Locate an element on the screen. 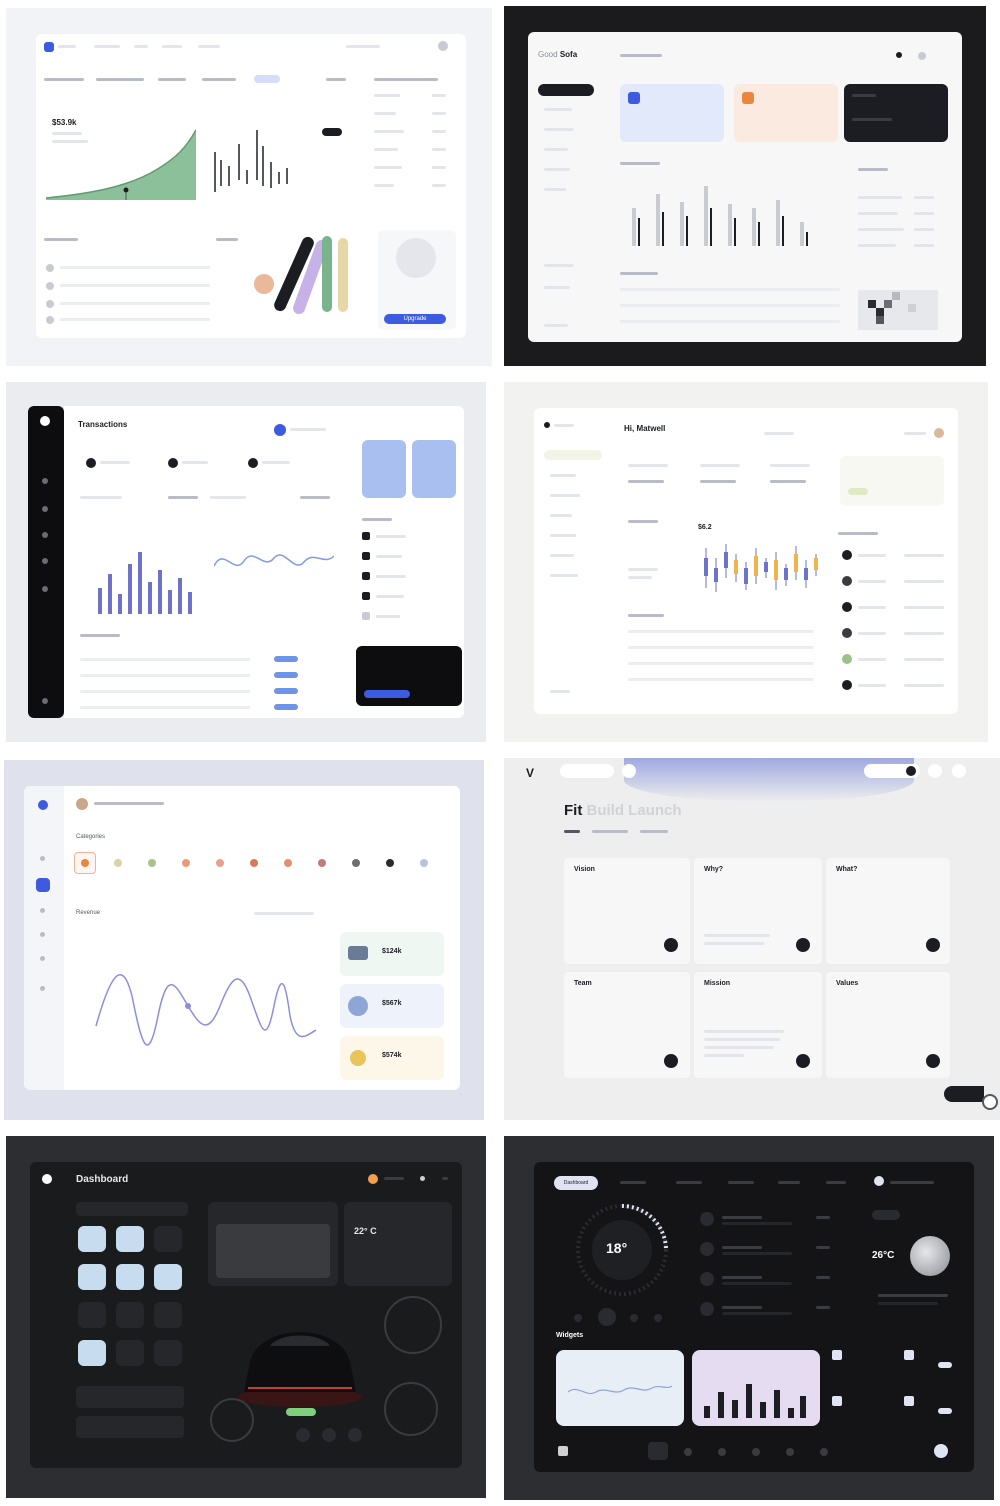 Image resolution: width=1000 pixels, height=1506 pixels. area-chart is located at coordinates (121, 164).